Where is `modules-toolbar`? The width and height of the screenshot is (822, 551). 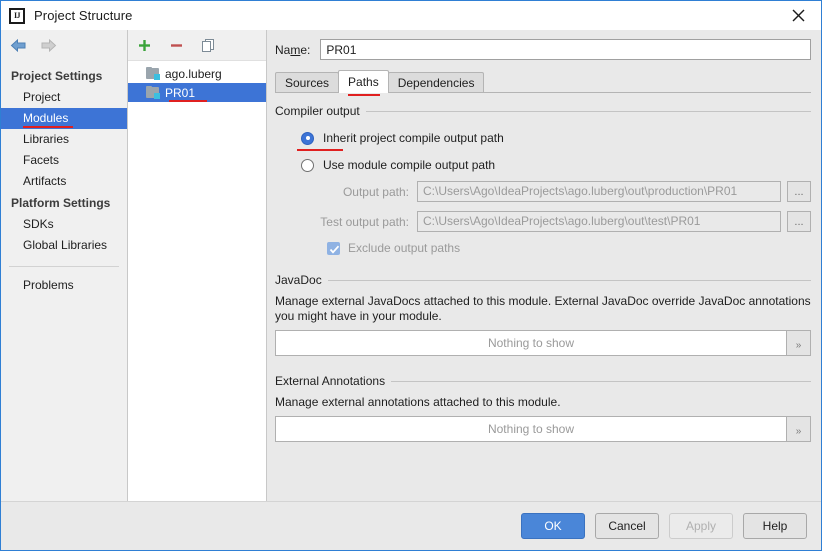
modules-toolbar is located at coordinates (197, 45).